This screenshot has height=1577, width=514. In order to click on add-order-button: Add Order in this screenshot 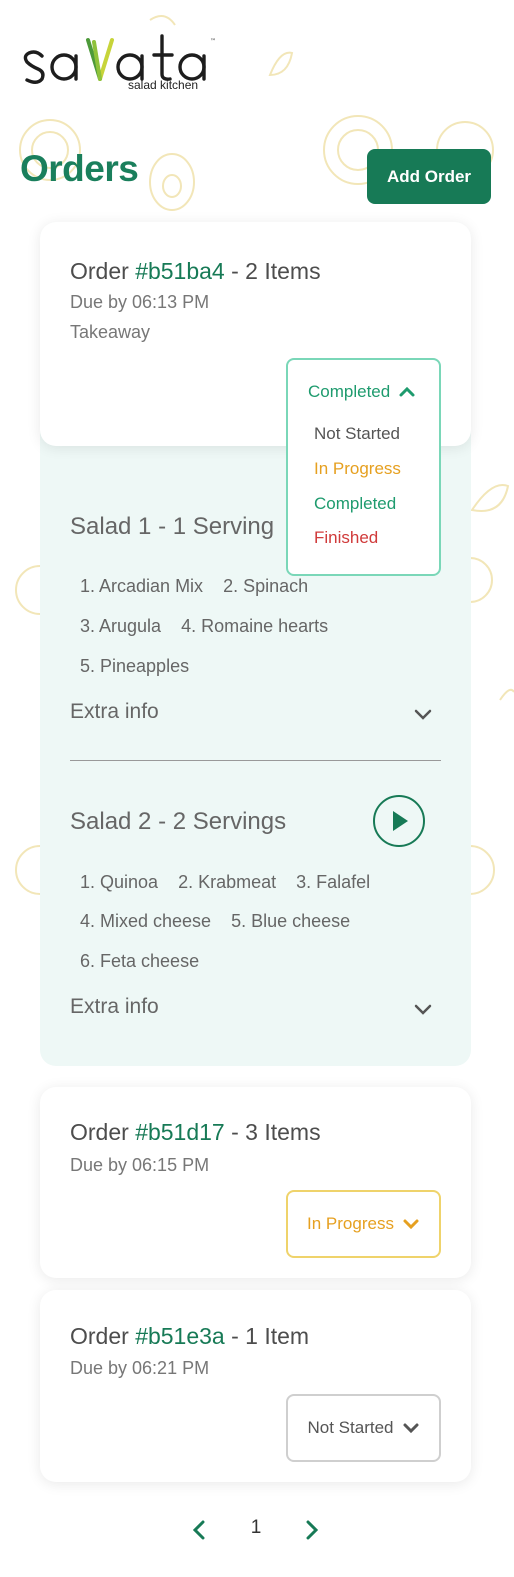, I will do `click(429, 176)`.